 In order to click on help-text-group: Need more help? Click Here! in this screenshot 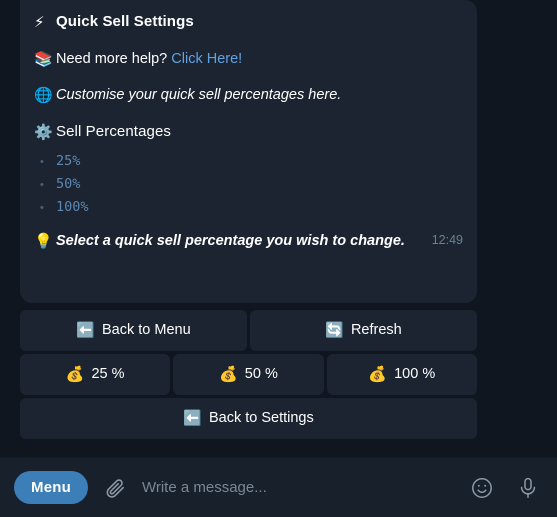, I will do `click(149, 59)`.